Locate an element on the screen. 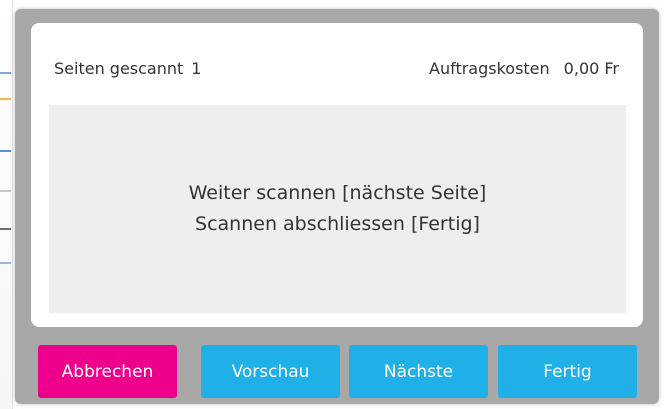  background-app-edge is located at coordinates (6, 204).